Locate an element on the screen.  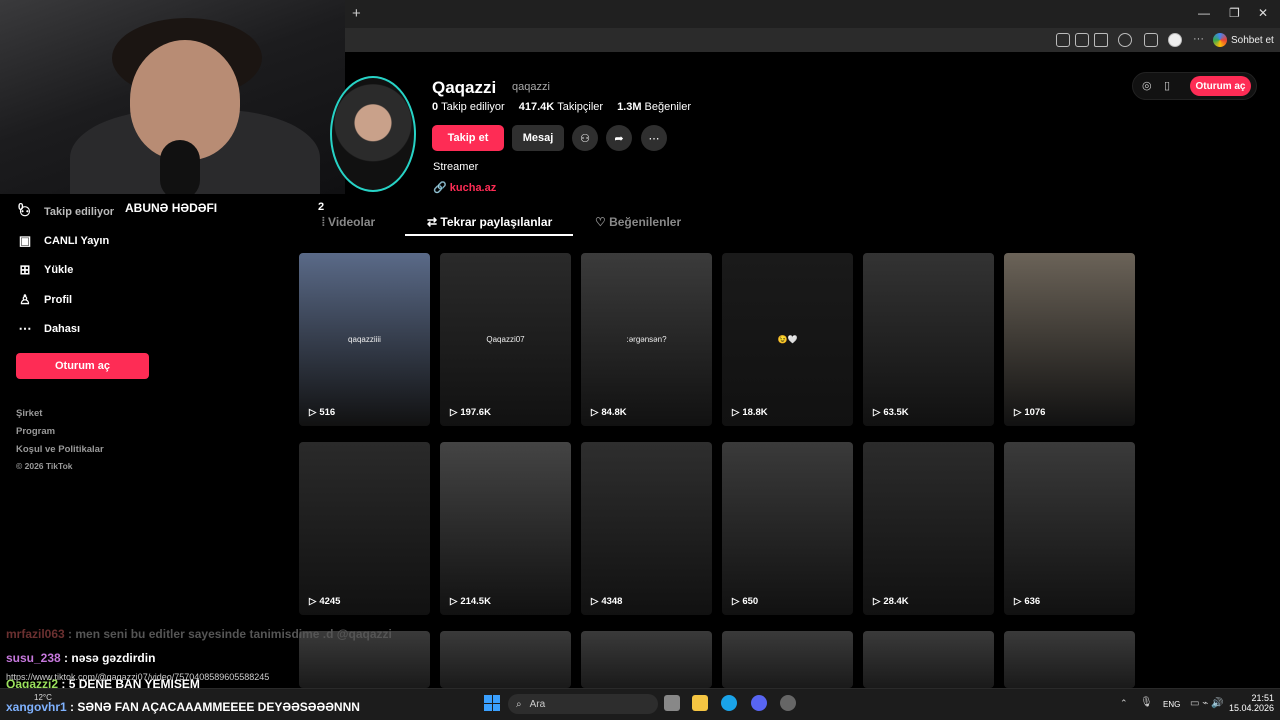
video-caption: :ərgənsən? is located at coordinates (646, 339).